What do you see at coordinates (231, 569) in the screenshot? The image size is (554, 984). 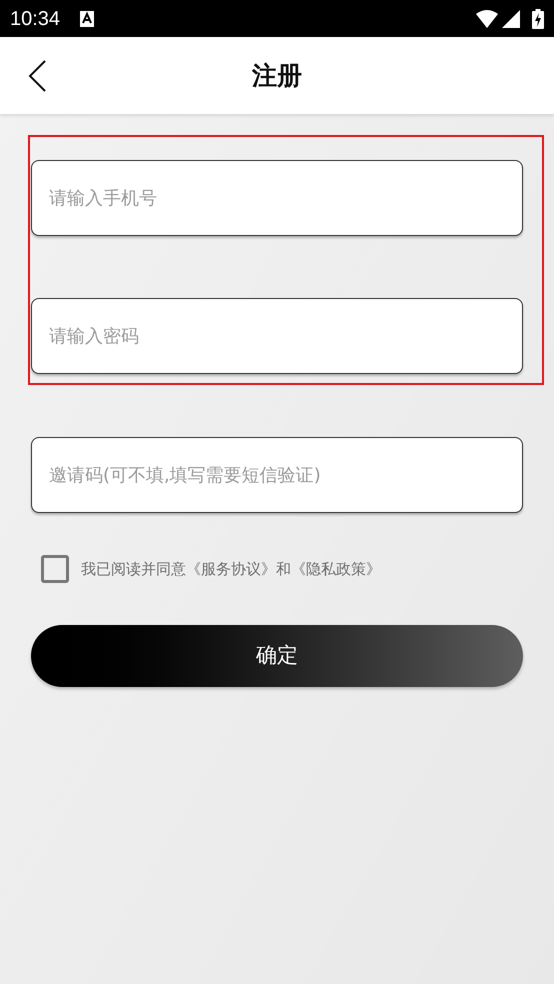 I see `agreement-text: 我已阅读并同意《服务协议》和《隐私政策》` at bounding box center [231, 569].